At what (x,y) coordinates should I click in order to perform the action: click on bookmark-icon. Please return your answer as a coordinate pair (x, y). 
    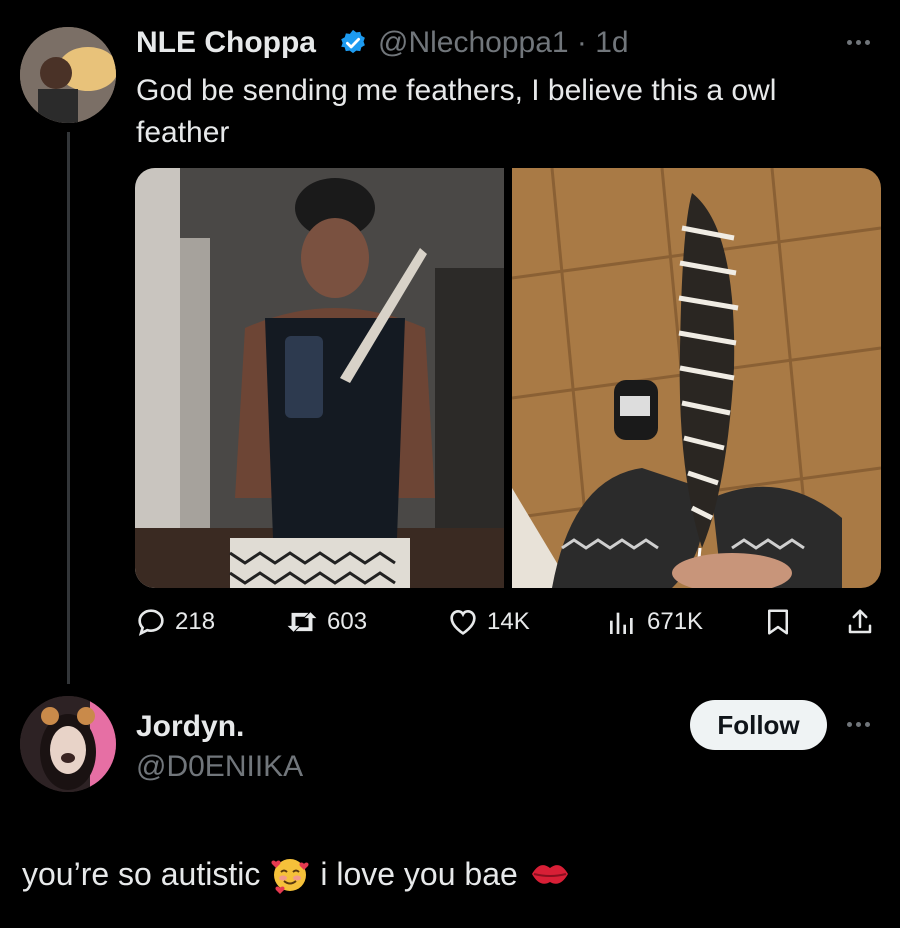
    Looking at the image, I should click on (778, 622).